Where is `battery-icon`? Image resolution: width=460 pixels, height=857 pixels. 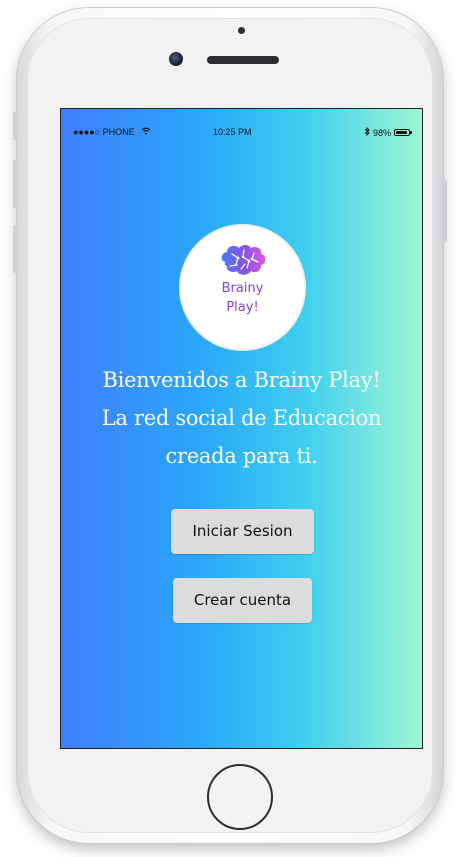 battery-icon is located at coordinates (403, 132).